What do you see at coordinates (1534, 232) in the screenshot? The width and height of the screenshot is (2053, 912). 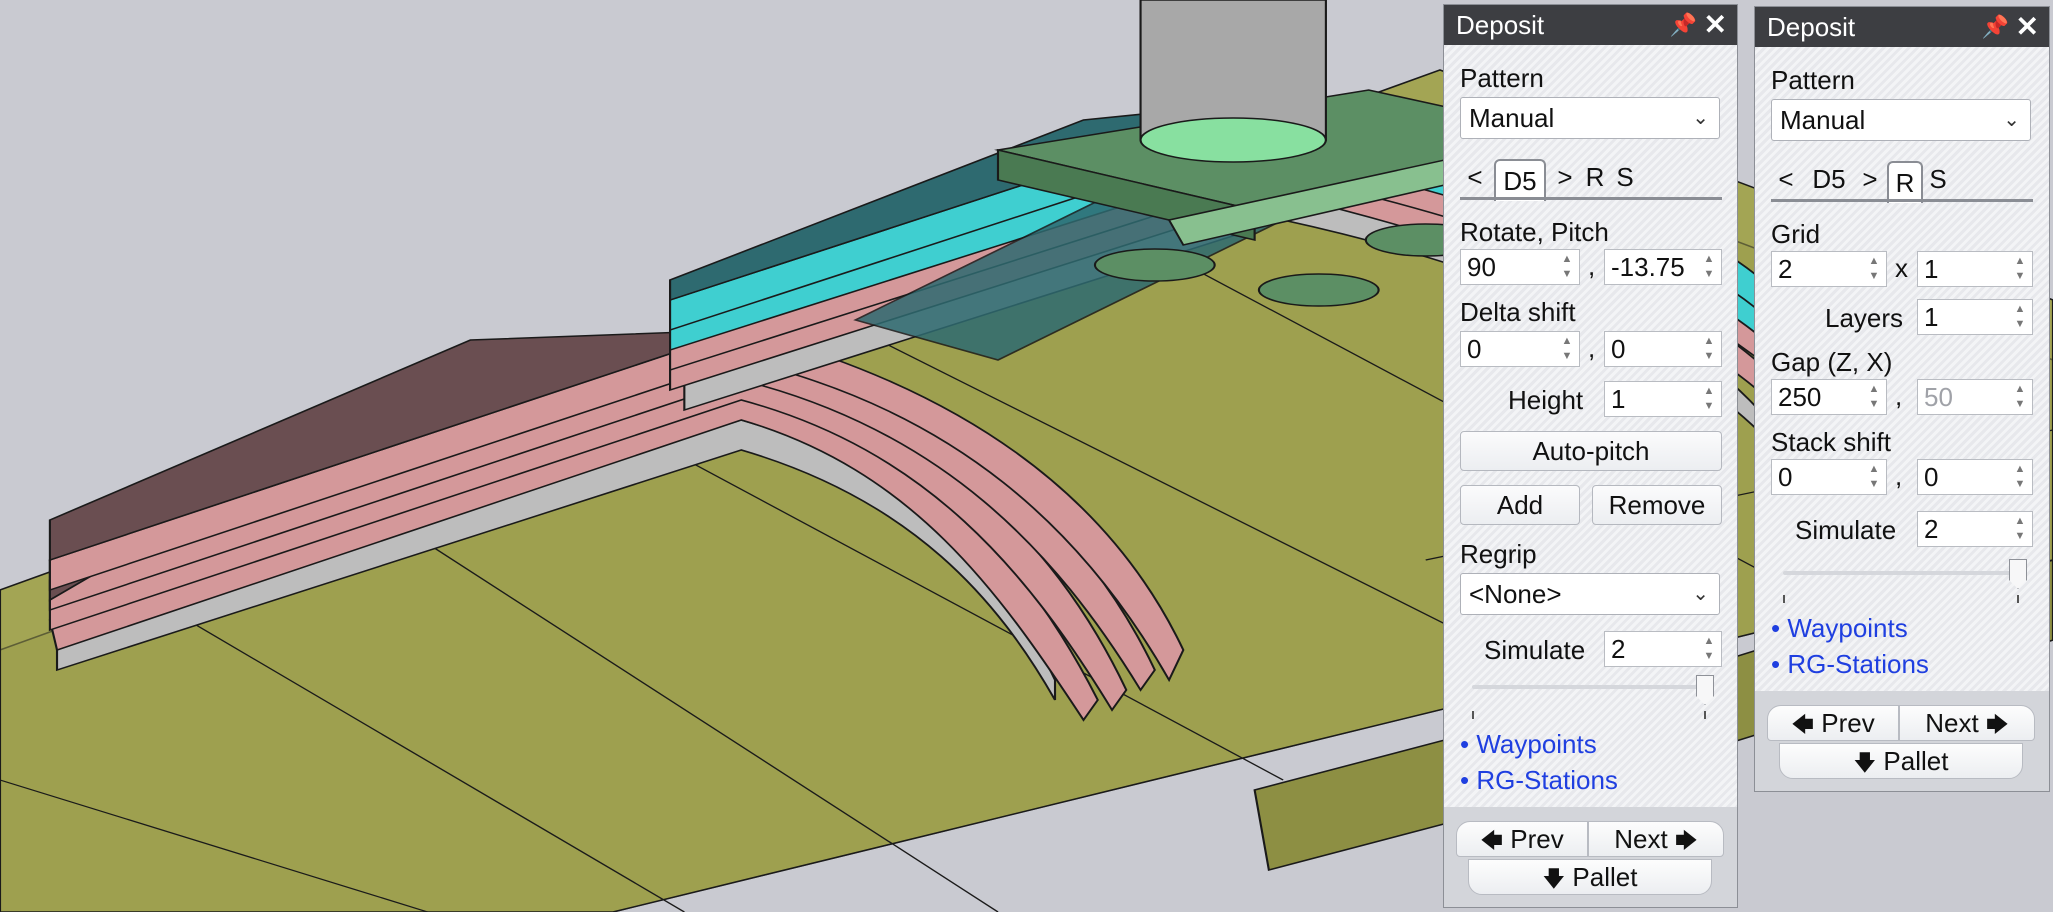 I see `rotate-pitch-label: Rotate, Pitch` at bounding box center [1534, 232].